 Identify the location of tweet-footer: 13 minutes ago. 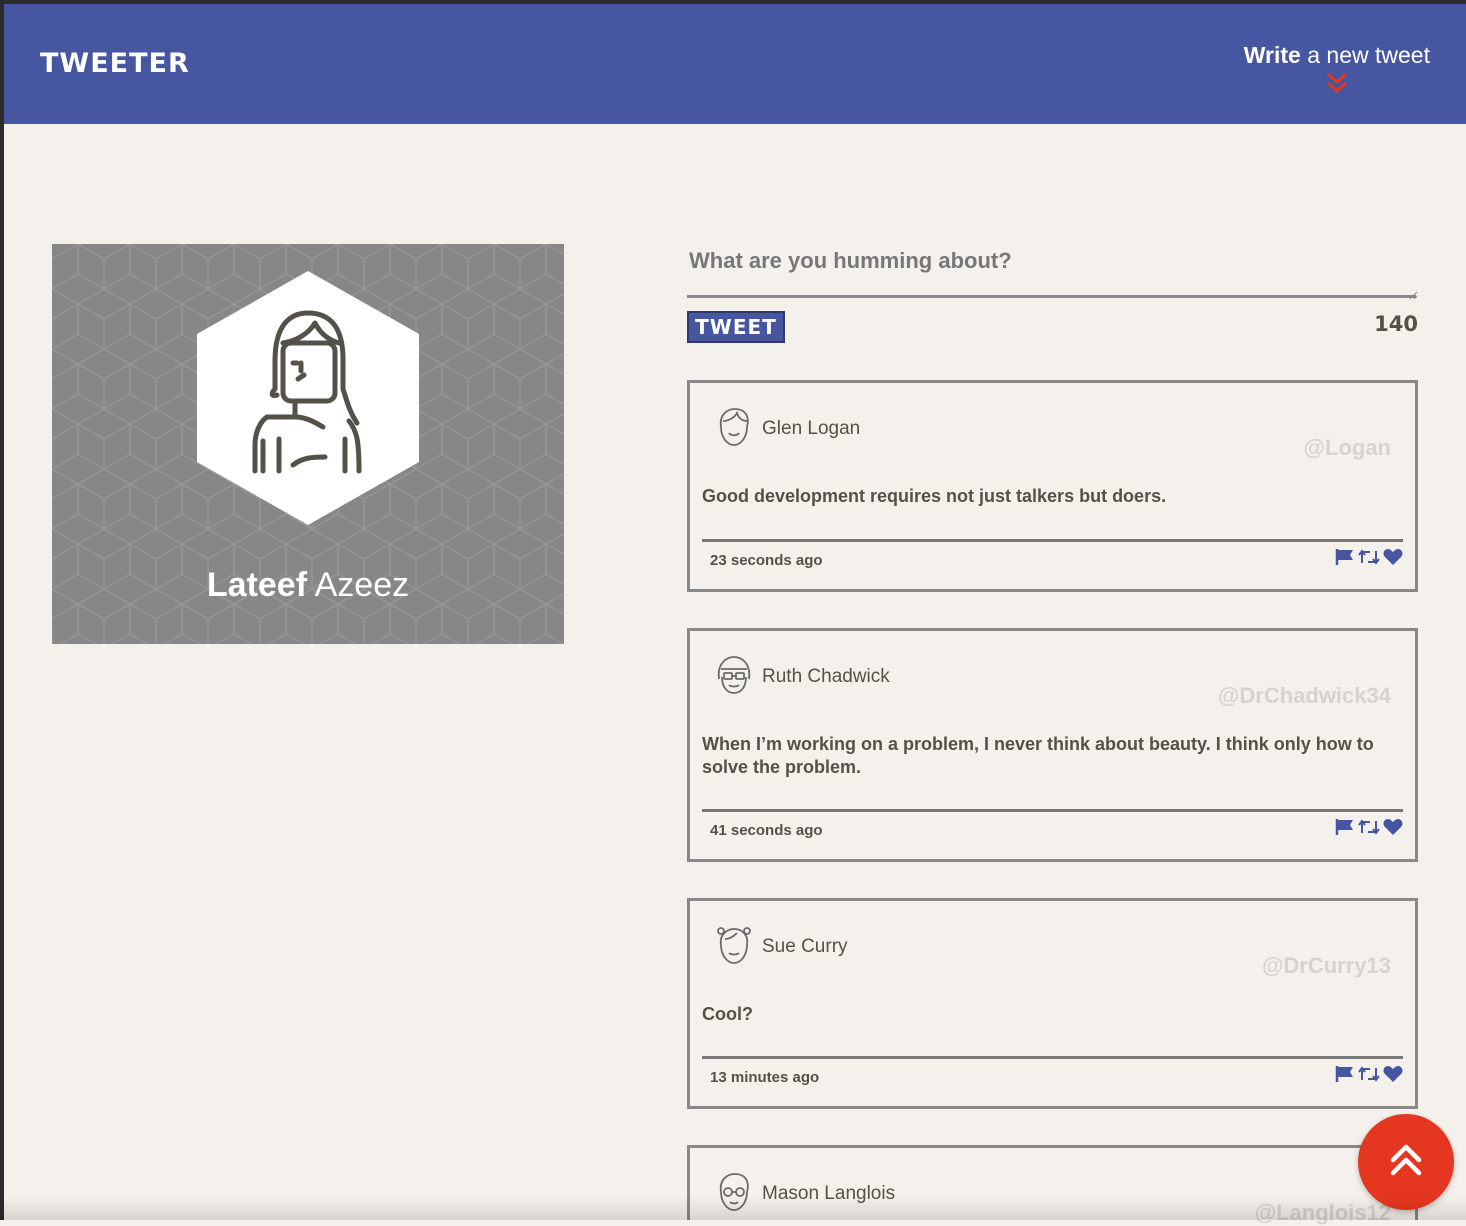
(1052, 1078).